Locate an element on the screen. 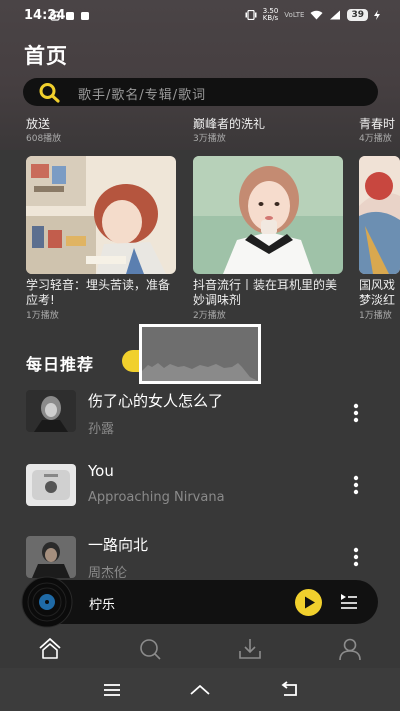 The height and width of the screenshot is (711, 400). user-icon is located at coordinates (350, 649).